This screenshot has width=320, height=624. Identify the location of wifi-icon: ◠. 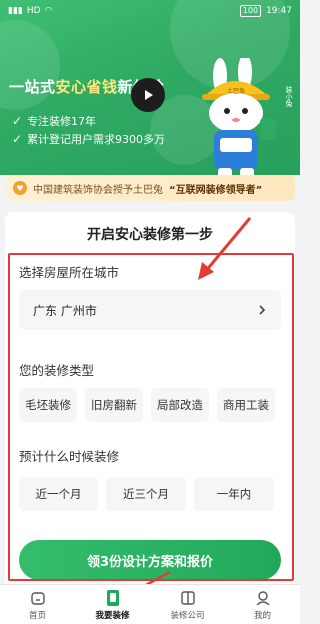
(48, 11).